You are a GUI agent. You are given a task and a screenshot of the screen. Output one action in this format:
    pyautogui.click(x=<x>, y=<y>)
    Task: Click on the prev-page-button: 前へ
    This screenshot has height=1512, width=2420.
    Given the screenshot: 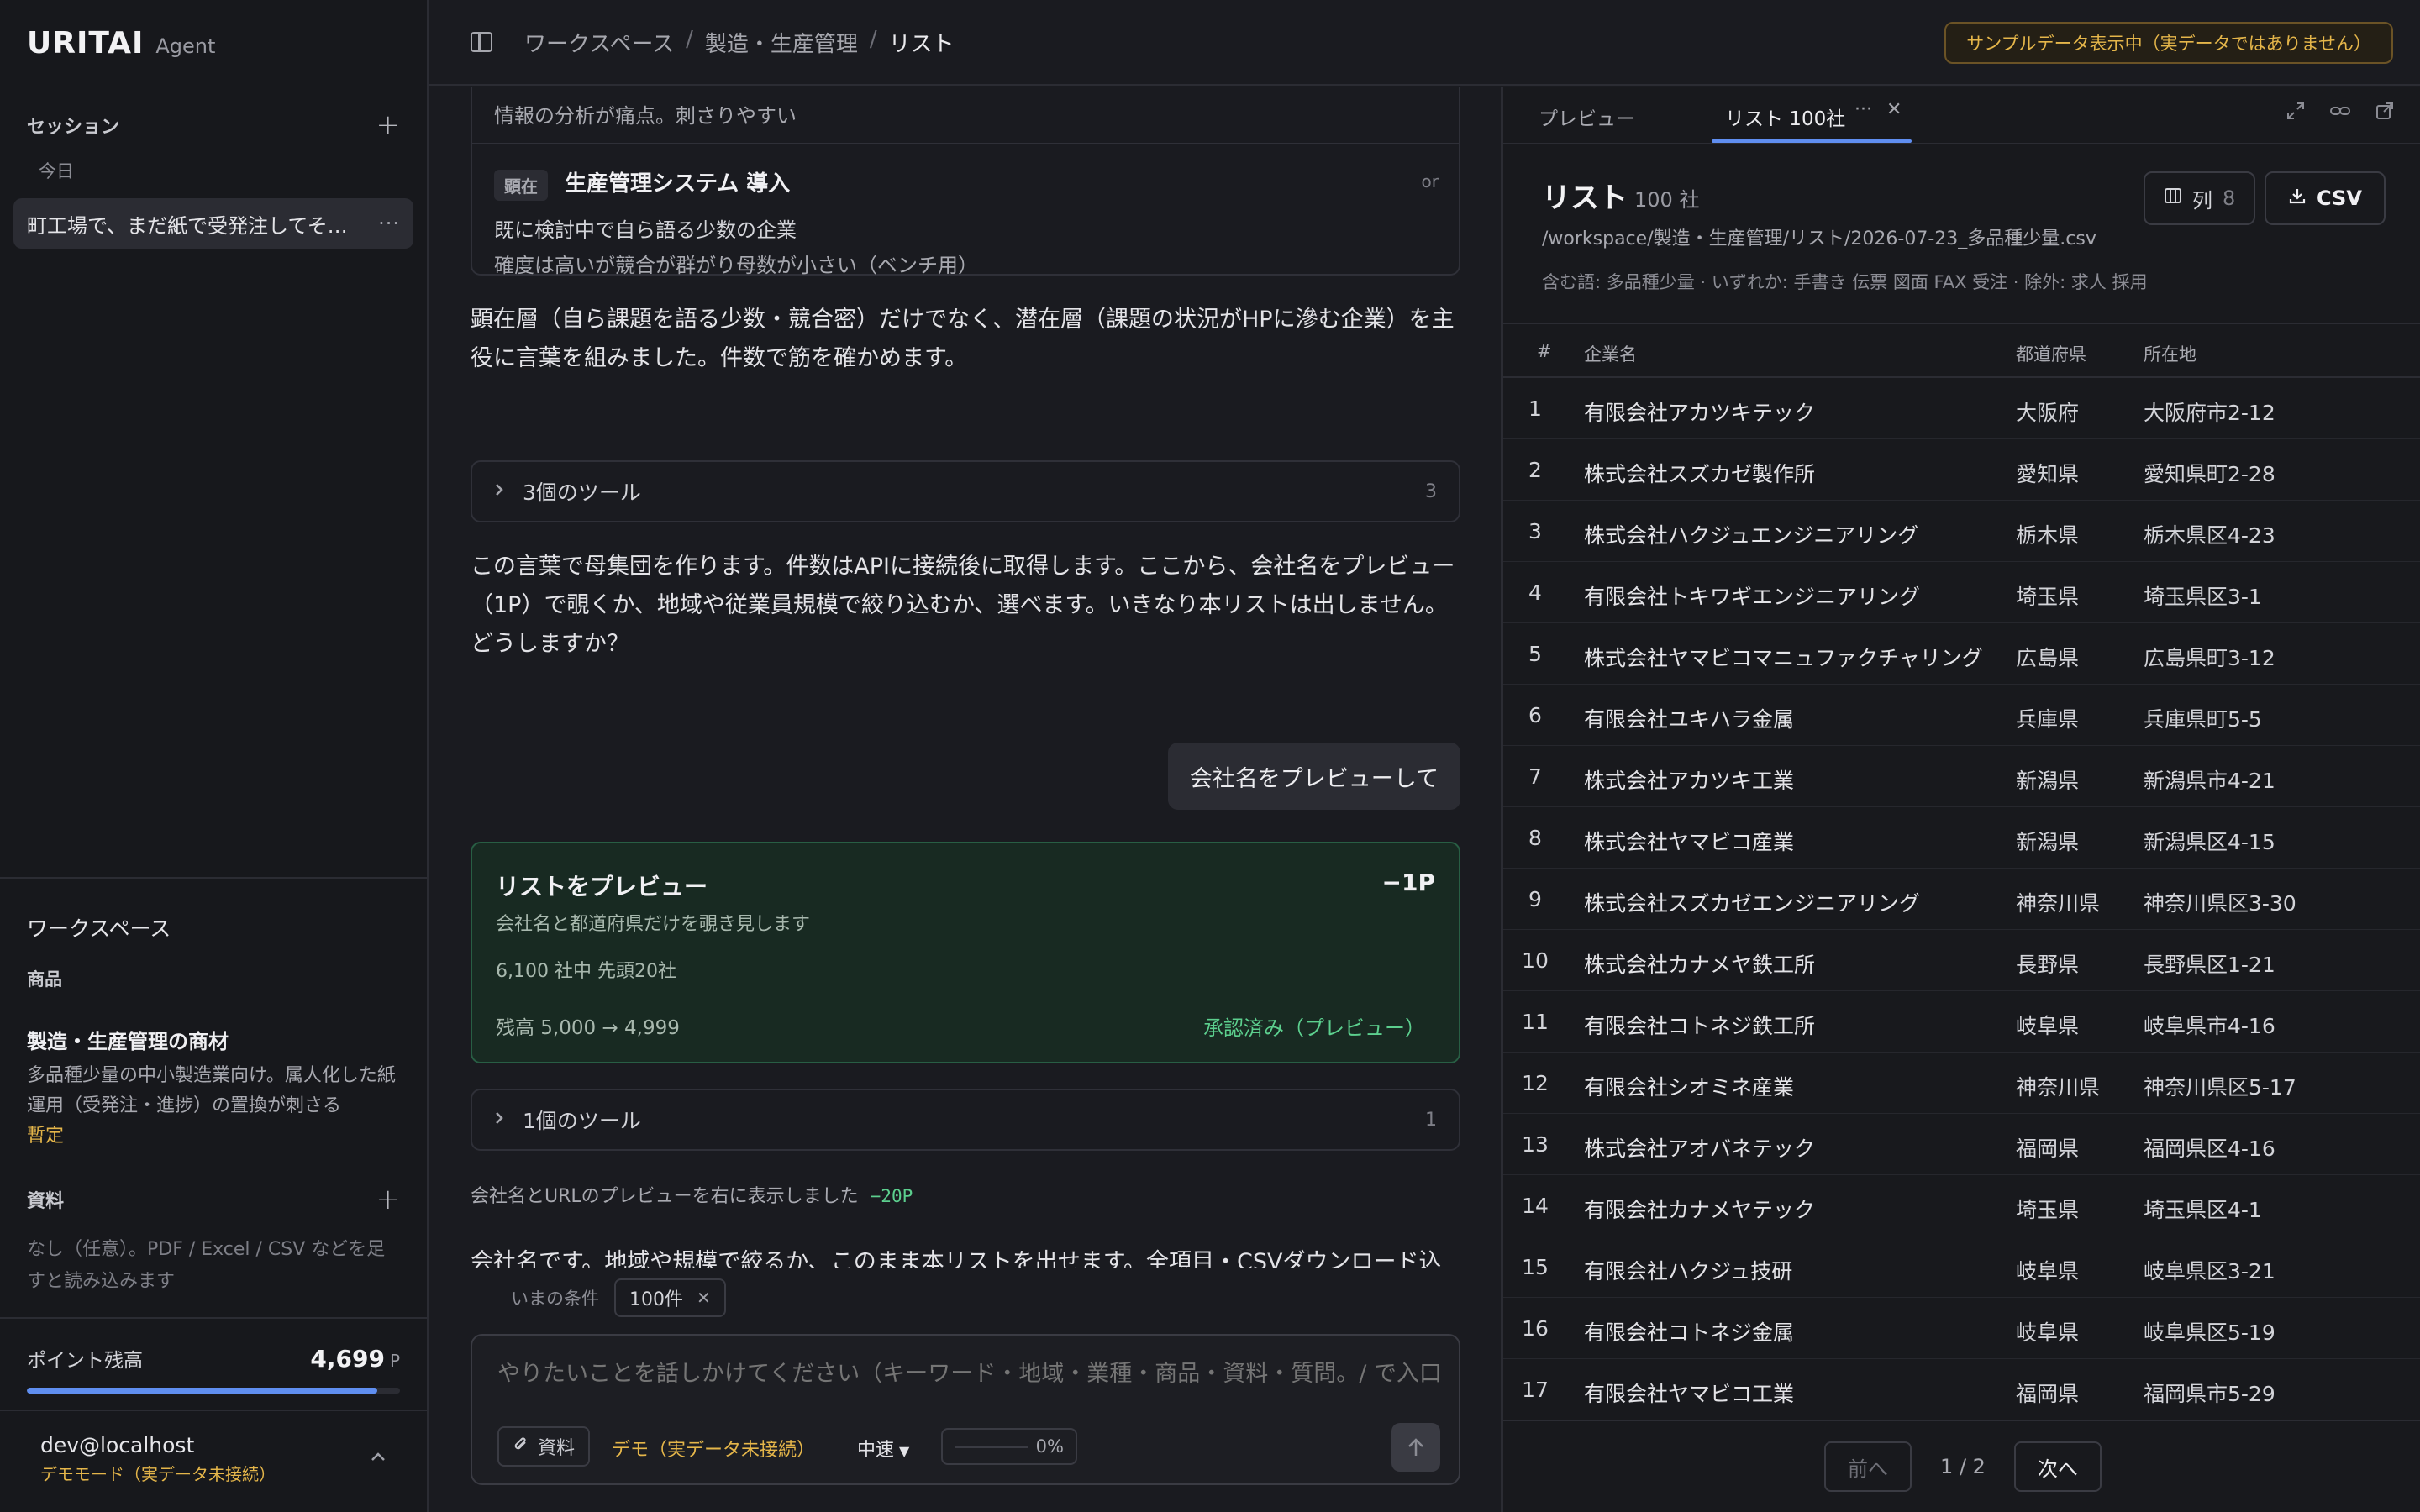 What is the action you would take?
    pyautogui.click(x=1868, y=1466)
    